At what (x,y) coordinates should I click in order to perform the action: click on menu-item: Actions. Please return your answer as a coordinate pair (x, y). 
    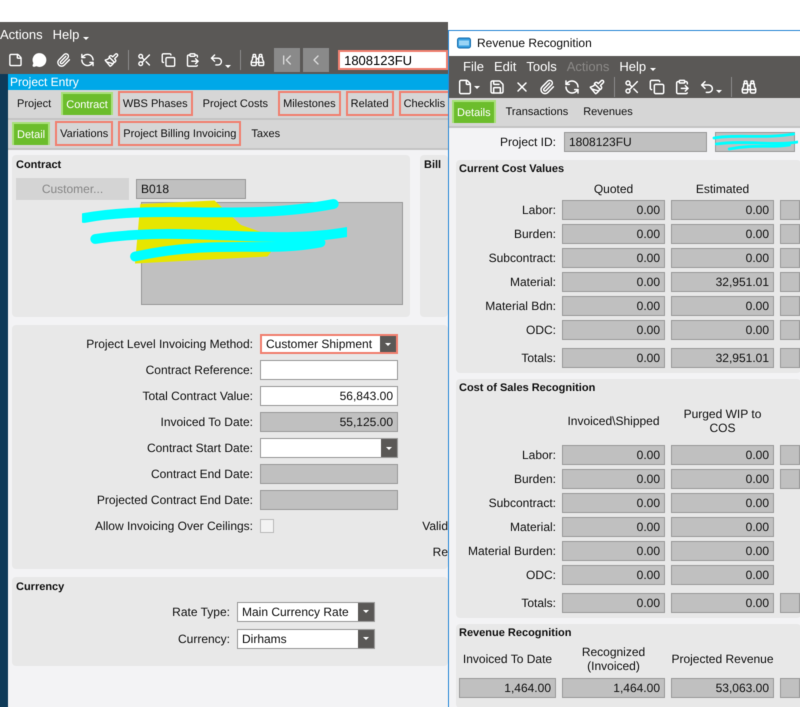
    Looking at the image, I should click on (21, 34).